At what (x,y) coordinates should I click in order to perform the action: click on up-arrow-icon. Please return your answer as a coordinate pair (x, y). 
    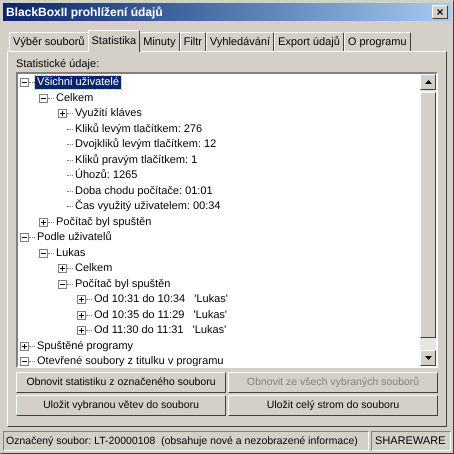
    Looking at the image, I should click on (428, 82).